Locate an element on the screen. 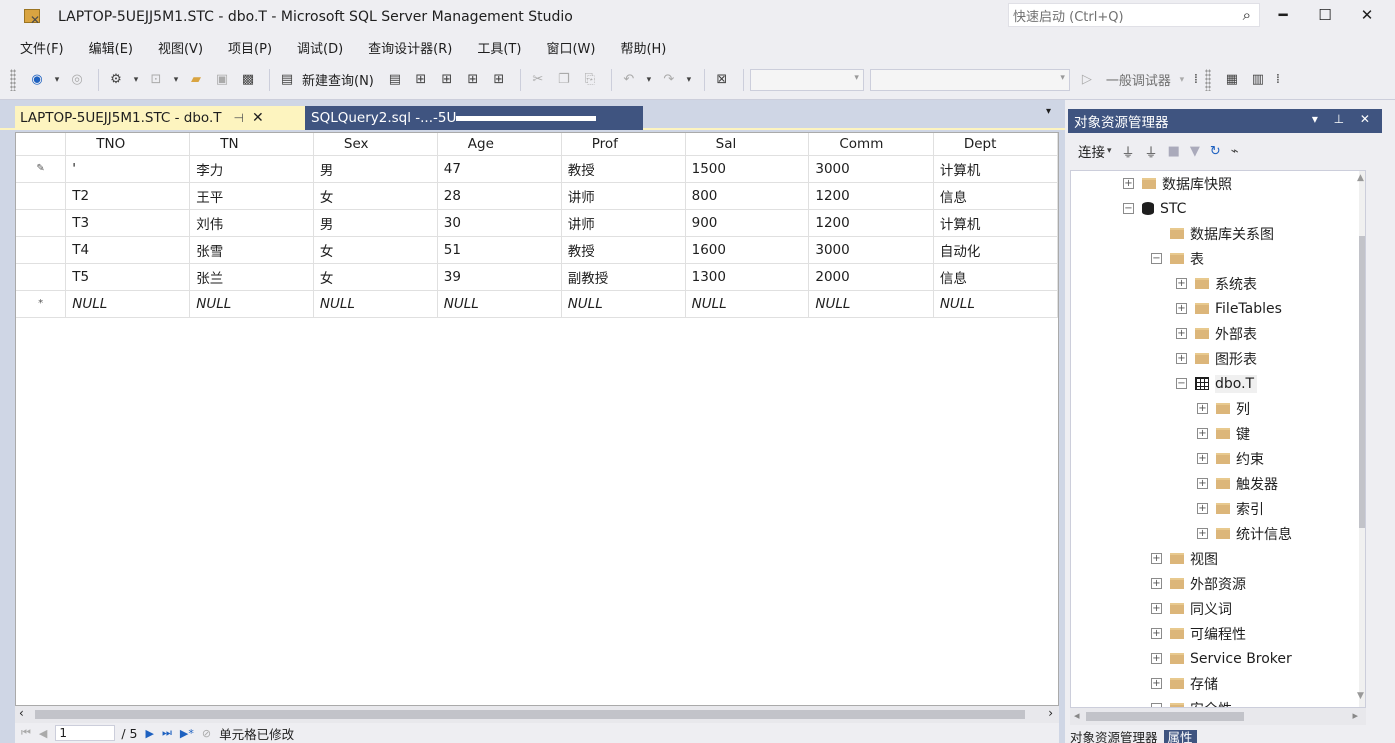 The width and height of the screenshot is (1395, 743). table-cell: 信息 is located at coordinates (995, 196).